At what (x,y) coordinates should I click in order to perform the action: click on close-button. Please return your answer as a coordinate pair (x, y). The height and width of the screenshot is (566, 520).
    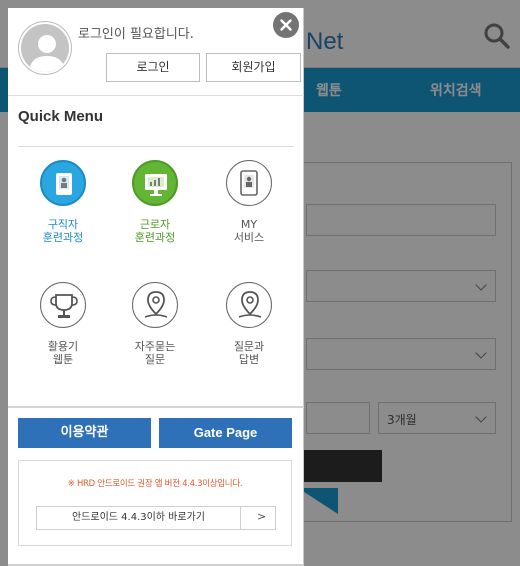
    Looking at the image, I should click on (286, 25).